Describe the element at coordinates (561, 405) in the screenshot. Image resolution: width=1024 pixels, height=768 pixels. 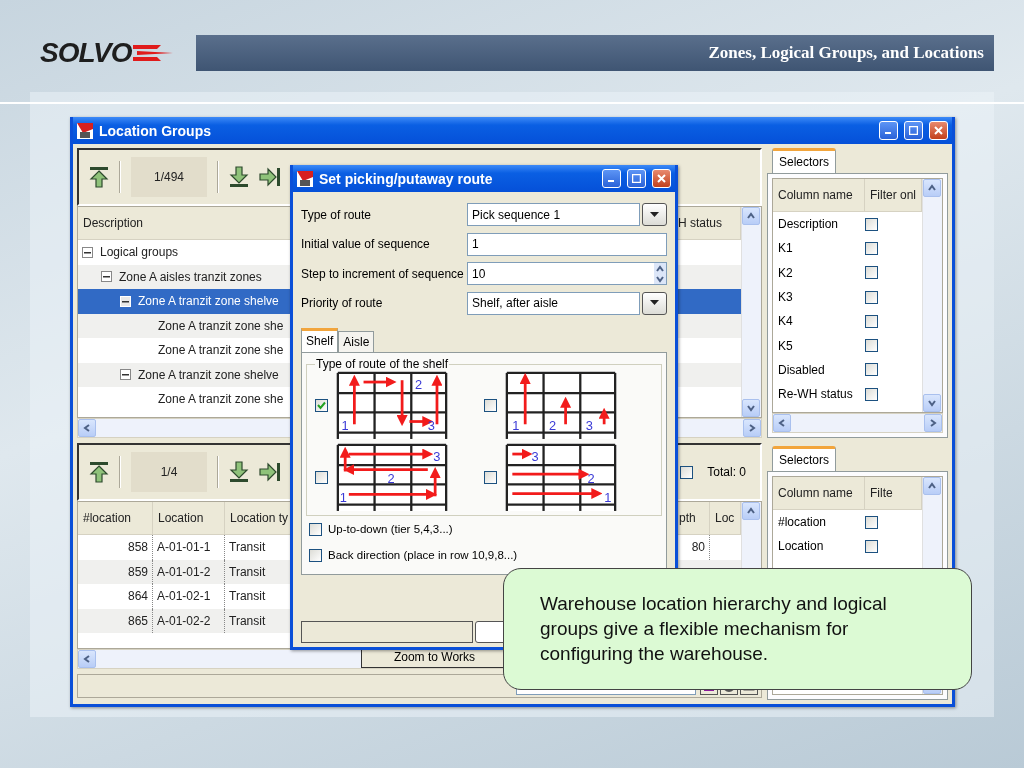
I see `shelf-route-drawing: 1 2 3` at that location.